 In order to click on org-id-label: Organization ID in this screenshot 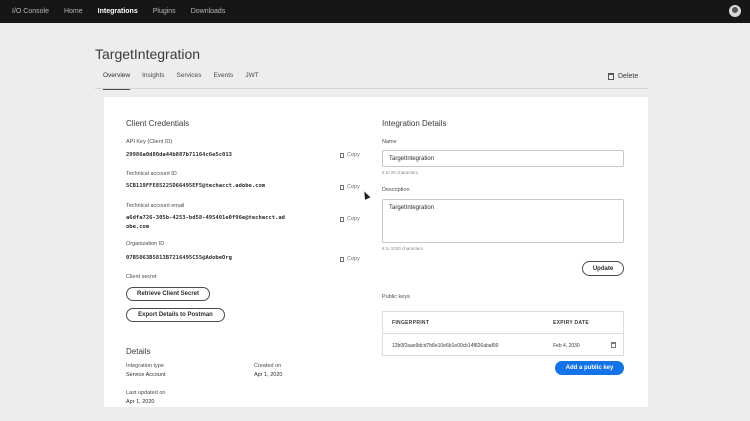, I will do `click(145, 244)`.